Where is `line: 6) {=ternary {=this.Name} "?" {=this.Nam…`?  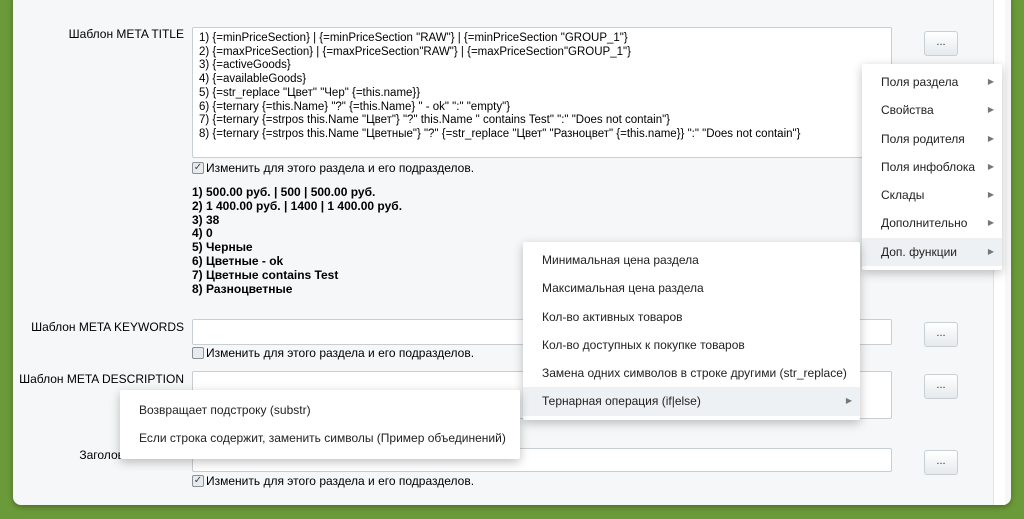
line: 6) {=ternary {=this.Name} "?" {=this.Nam… is located at coordinates (355, 106).